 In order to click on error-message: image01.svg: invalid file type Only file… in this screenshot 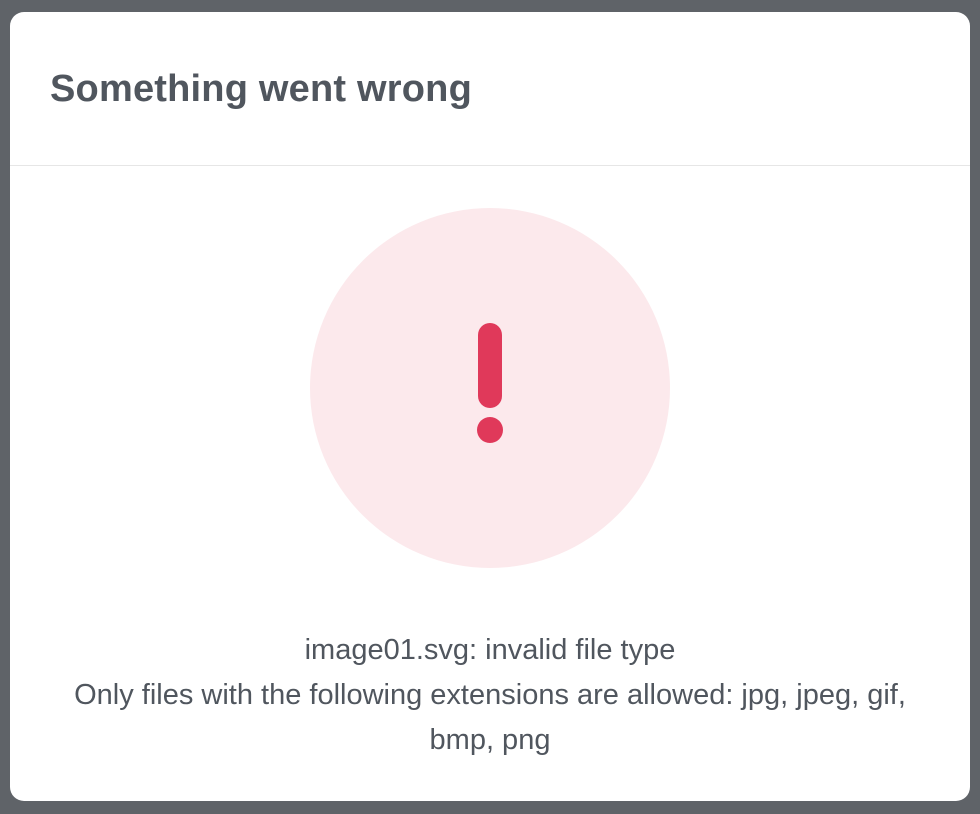, I will do `click(490, 695)`.